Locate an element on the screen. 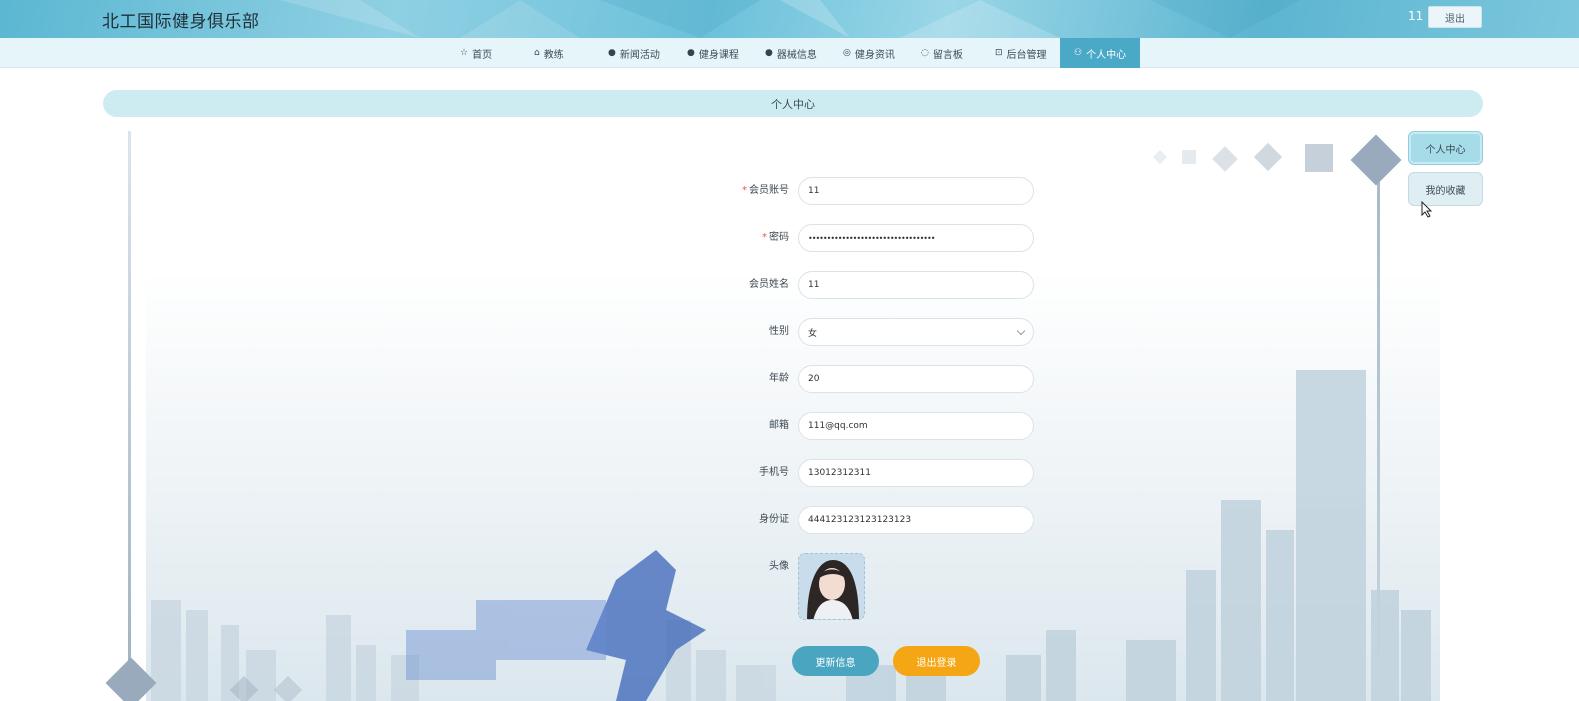 This screenshot has height=701, width=1579. avatar-label: 头像 is located at coordinates (779, 566).